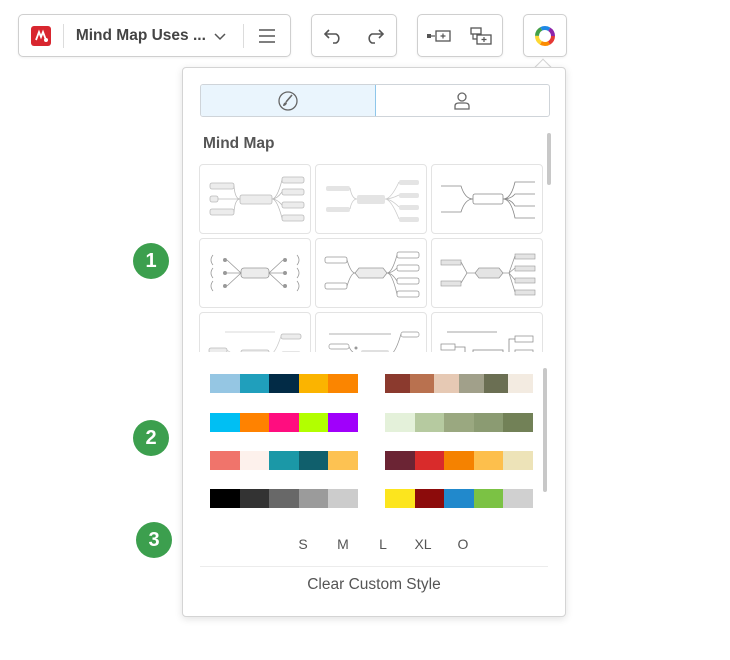 Image resolution: width=730 pixels, height=660 pixels. Describe the element at coordinates (545, 430) in the screenshot. I see `themes-scrollbar` at that location.